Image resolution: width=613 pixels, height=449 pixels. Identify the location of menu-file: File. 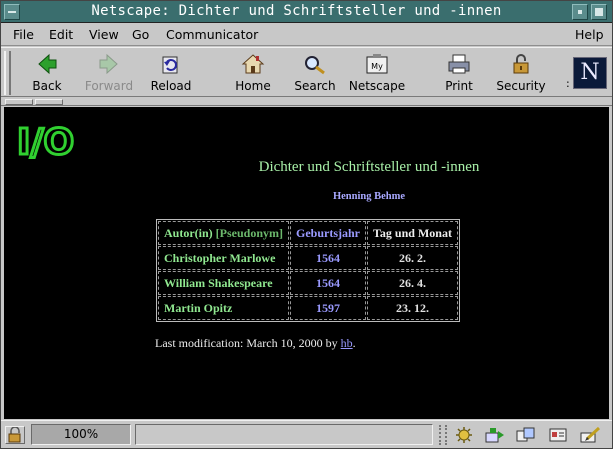
(23, 34).